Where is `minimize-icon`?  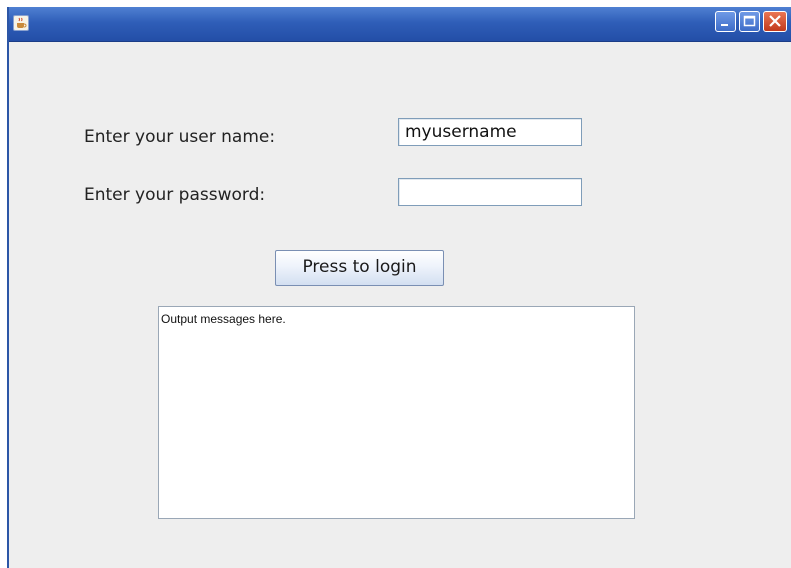 minimize-icon is located at coordinates (725, 21).